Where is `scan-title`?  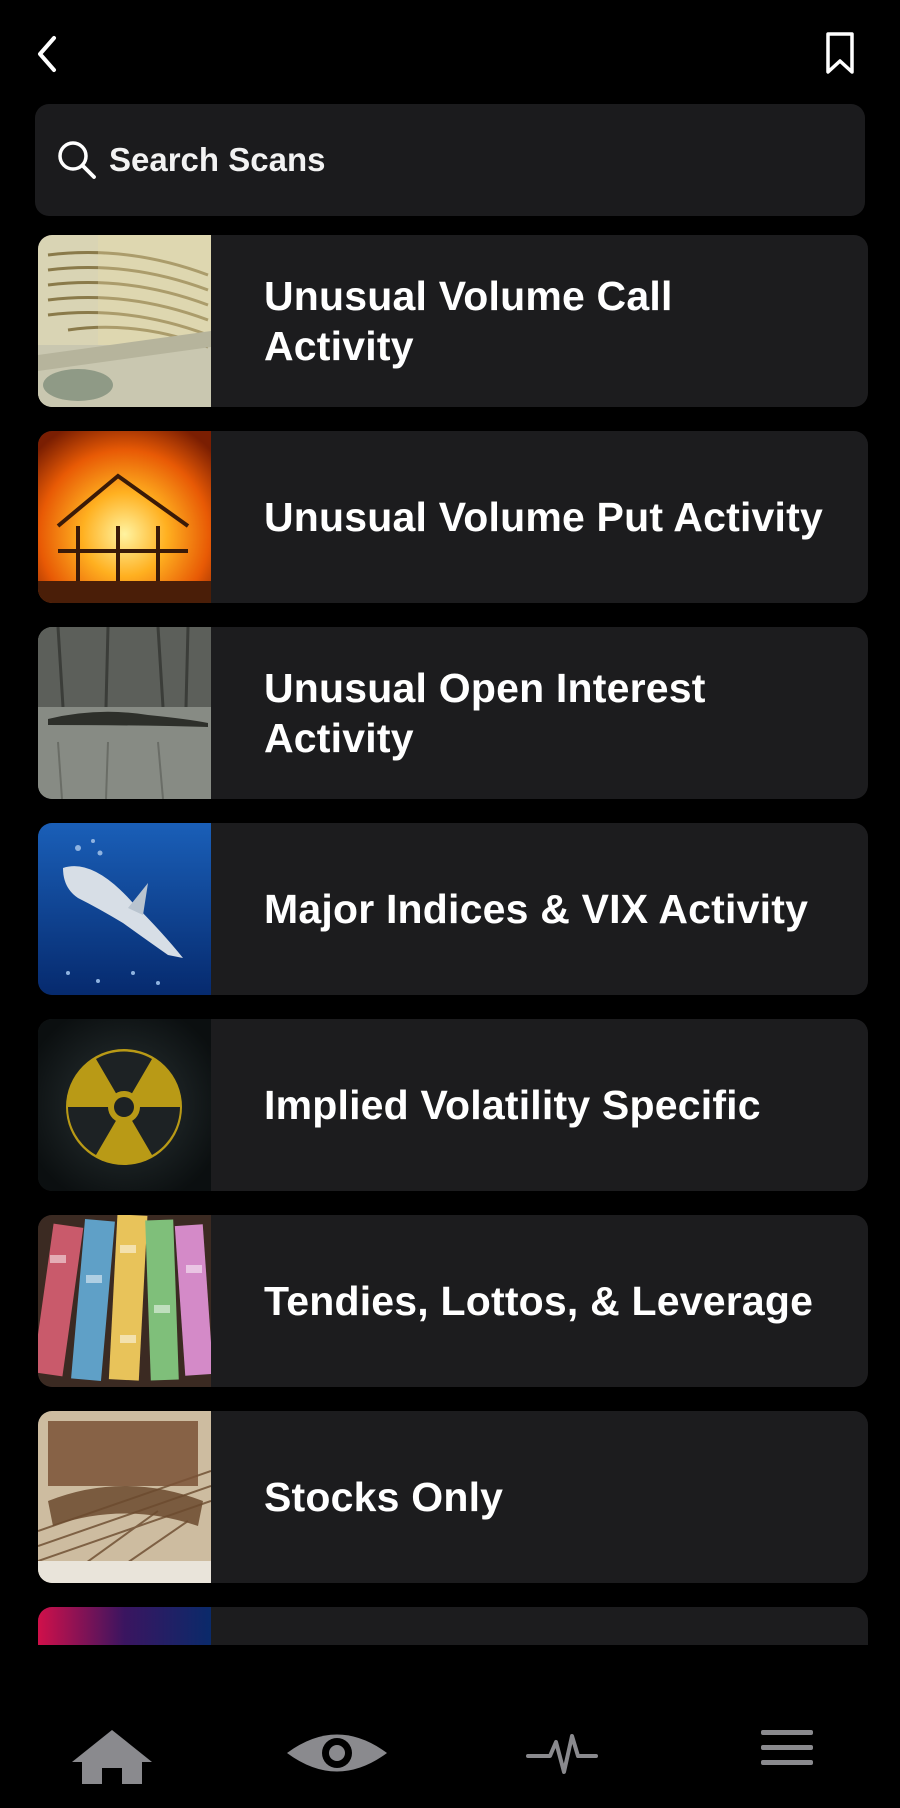
scan-title is located at coordinates (546, 1626).